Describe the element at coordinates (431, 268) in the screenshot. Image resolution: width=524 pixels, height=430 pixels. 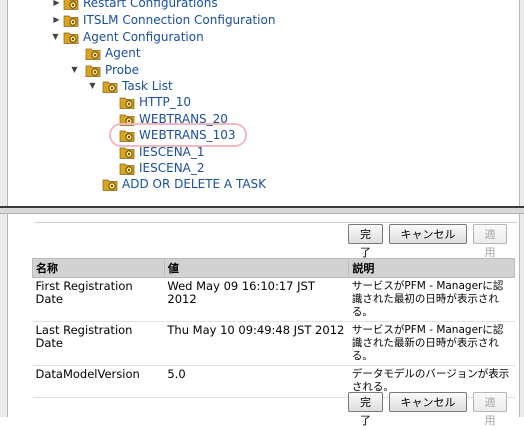
I see `column-header-description: 説明` at that location.